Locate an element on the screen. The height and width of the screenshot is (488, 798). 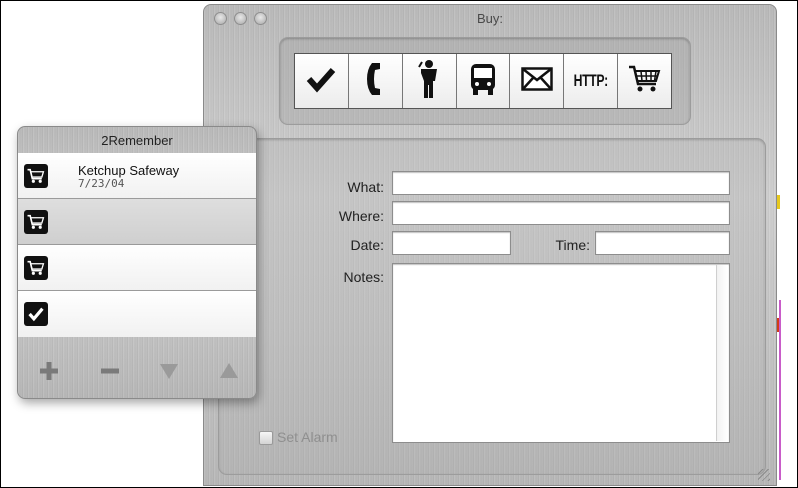
triangle-down-icon is located at coordinates (169, 373).